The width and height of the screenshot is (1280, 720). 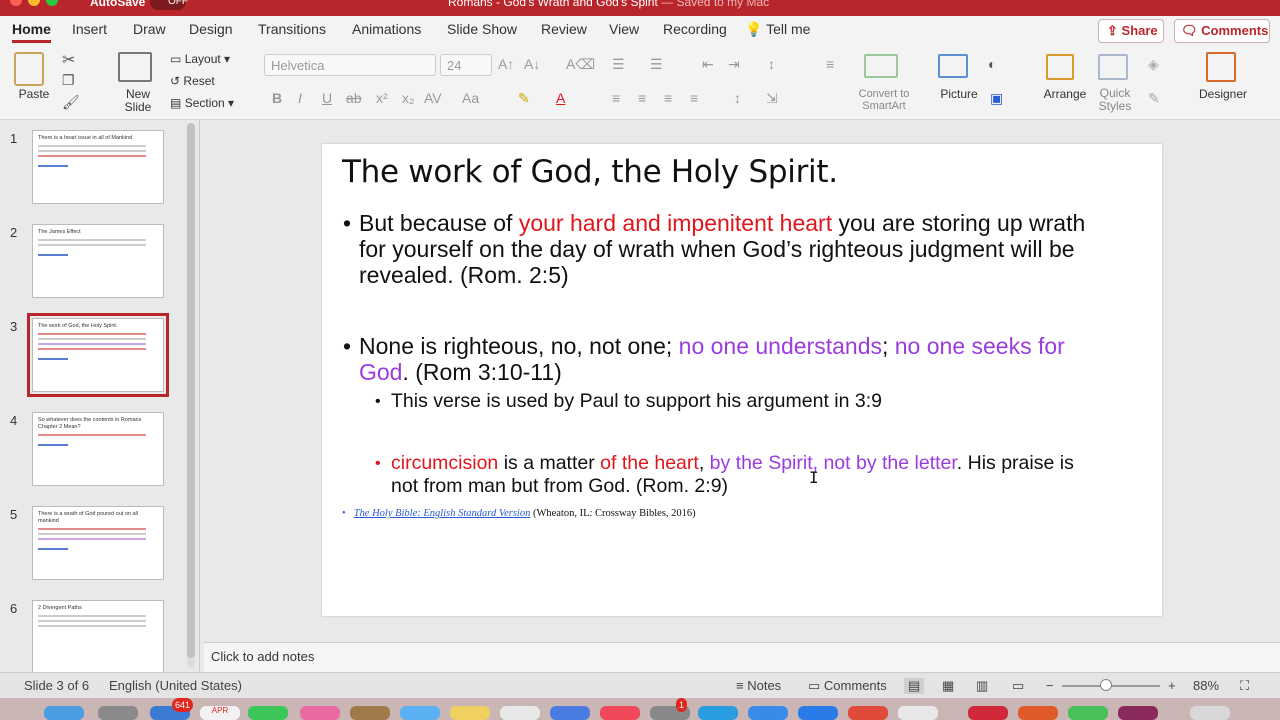 What do you see at coordinates (34, 3) in the screenshot?
I see `minimize-window-button` at bounding box center [34, 3].